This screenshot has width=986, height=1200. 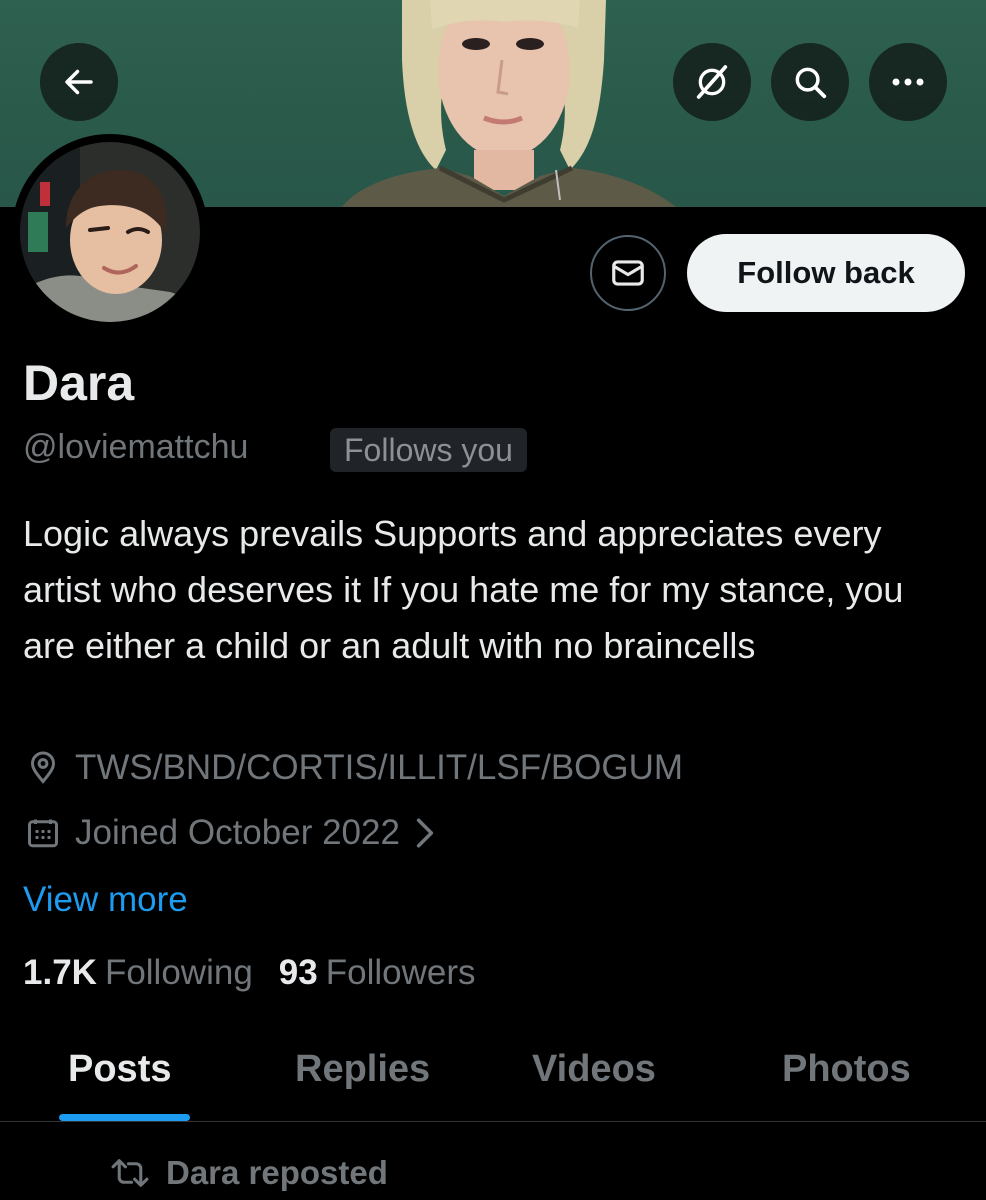 What do you see at coordinates (237, 832) in the screenshot?
I see `joined-text: Joined October 2022` at bounding box center [237, 832].